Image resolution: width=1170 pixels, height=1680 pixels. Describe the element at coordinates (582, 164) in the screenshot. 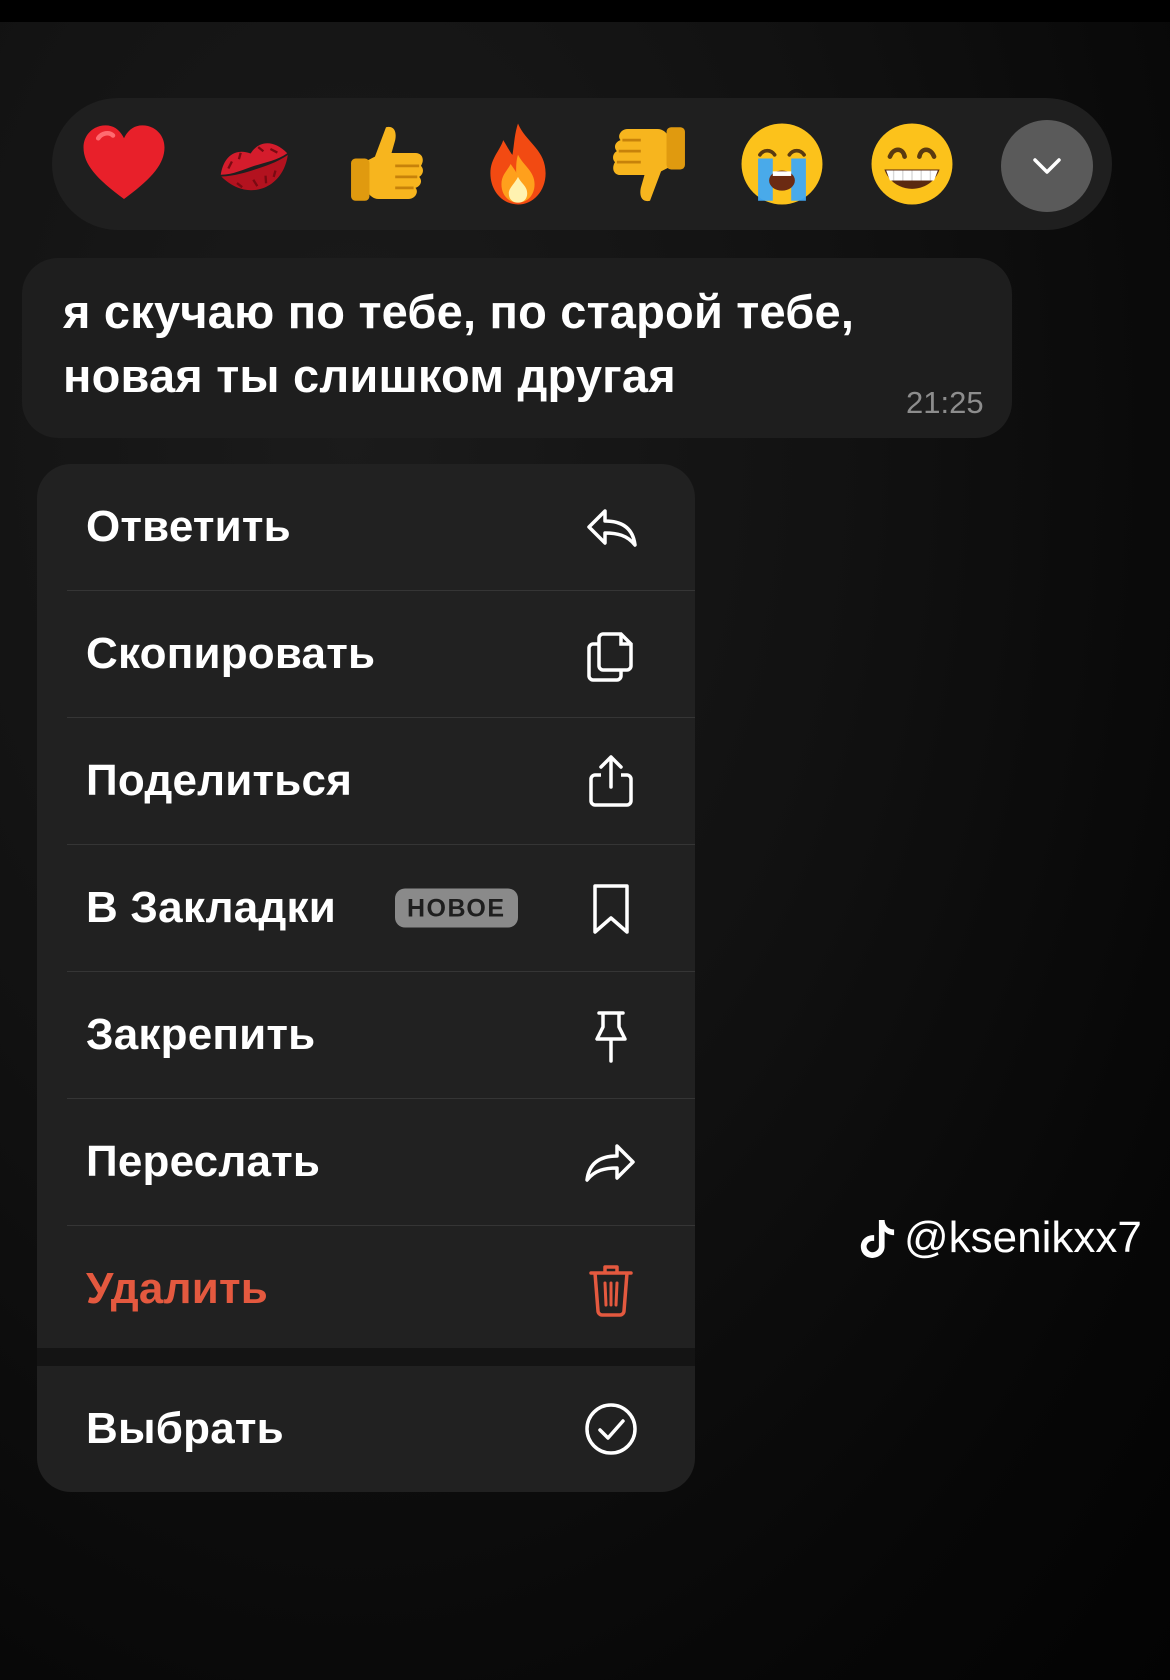

I see `reaction-bar` at that location.